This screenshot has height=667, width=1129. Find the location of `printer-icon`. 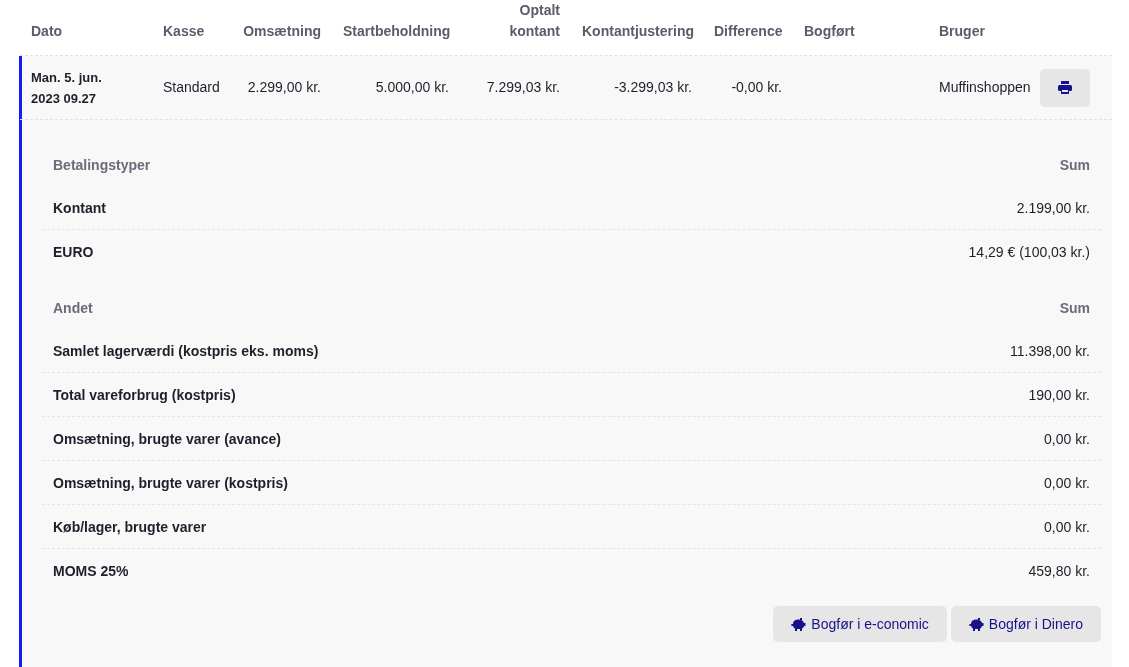

printer-icon is located at coordinates (1065, 87).